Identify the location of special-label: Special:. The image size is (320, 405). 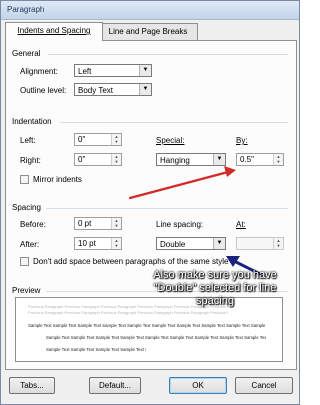
(170, 140).